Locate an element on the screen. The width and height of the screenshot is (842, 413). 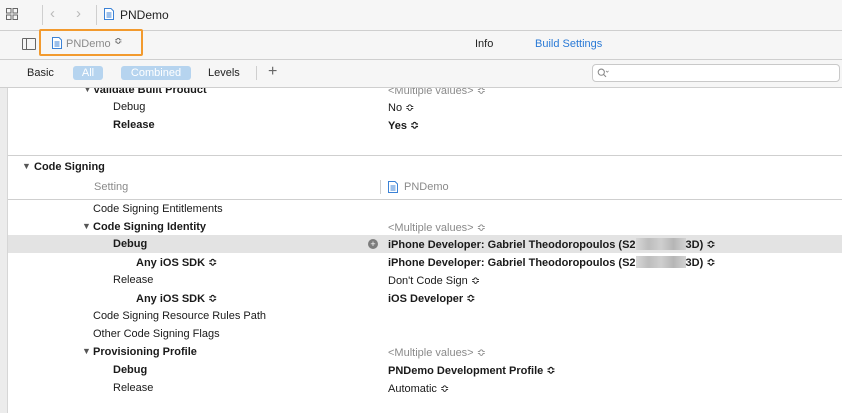
chevron-updown-icon: ≎ is located at coordinates (118, 41).